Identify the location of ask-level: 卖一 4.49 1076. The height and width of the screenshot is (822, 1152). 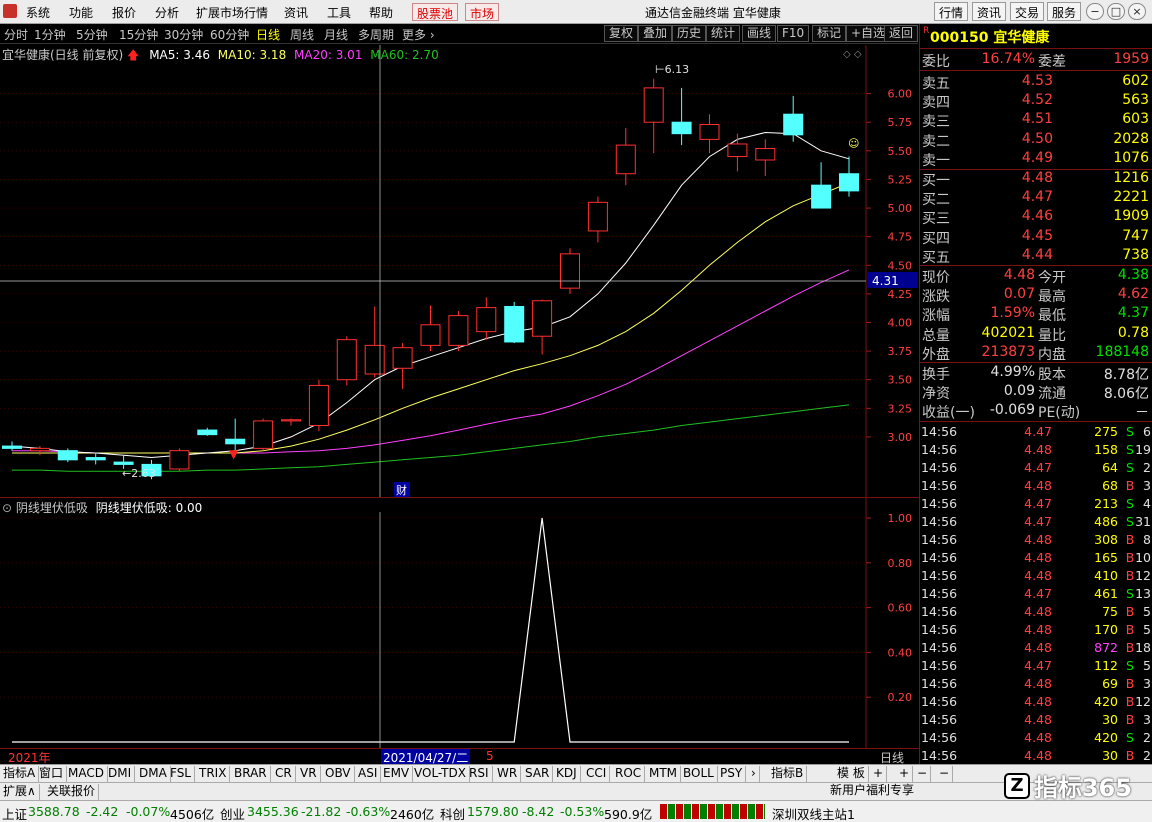
(1036, 159).